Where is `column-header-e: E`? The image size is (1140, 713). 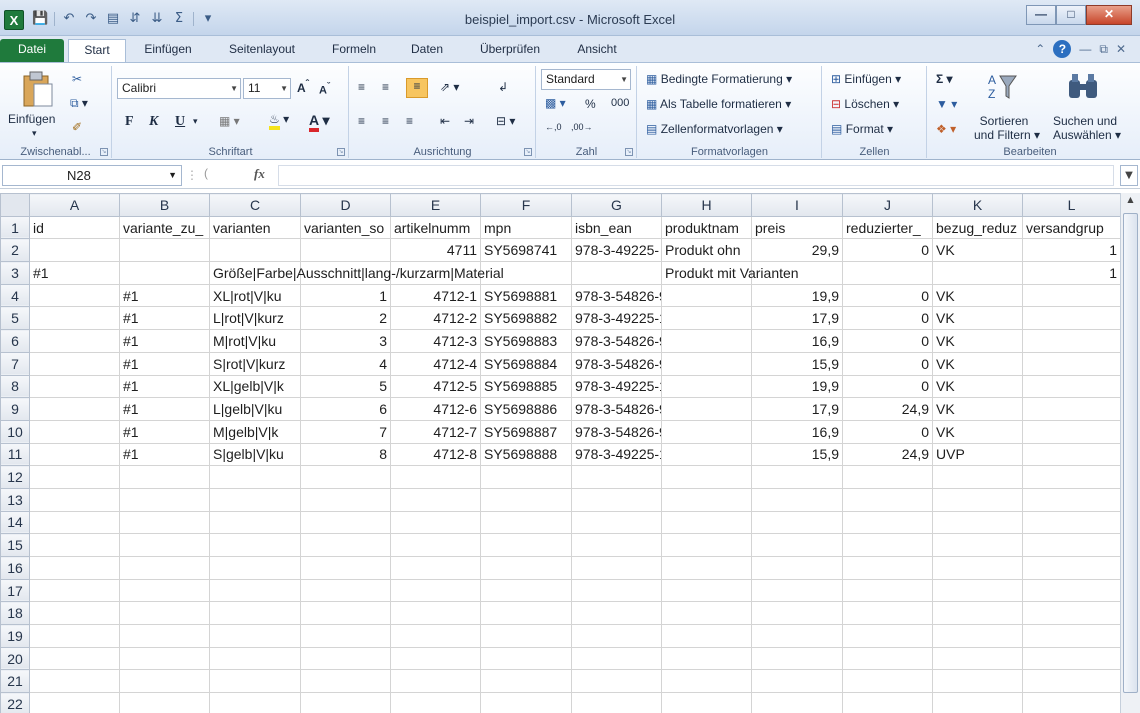
column-header-e: E is located at coordinates (435, 205).